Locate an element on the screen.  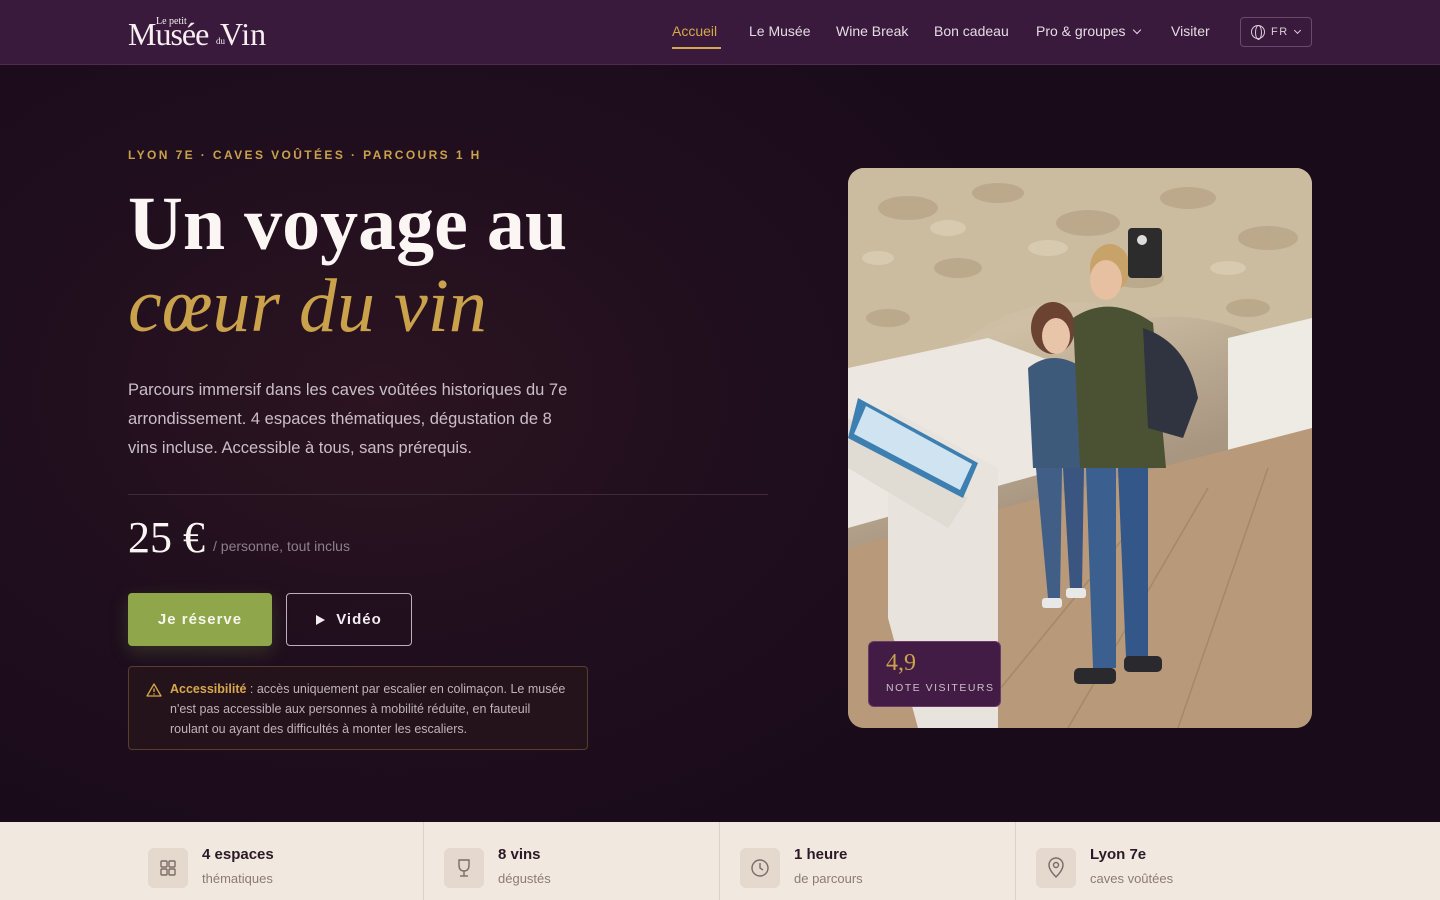
play-icon is located at coordinates (321, 619).